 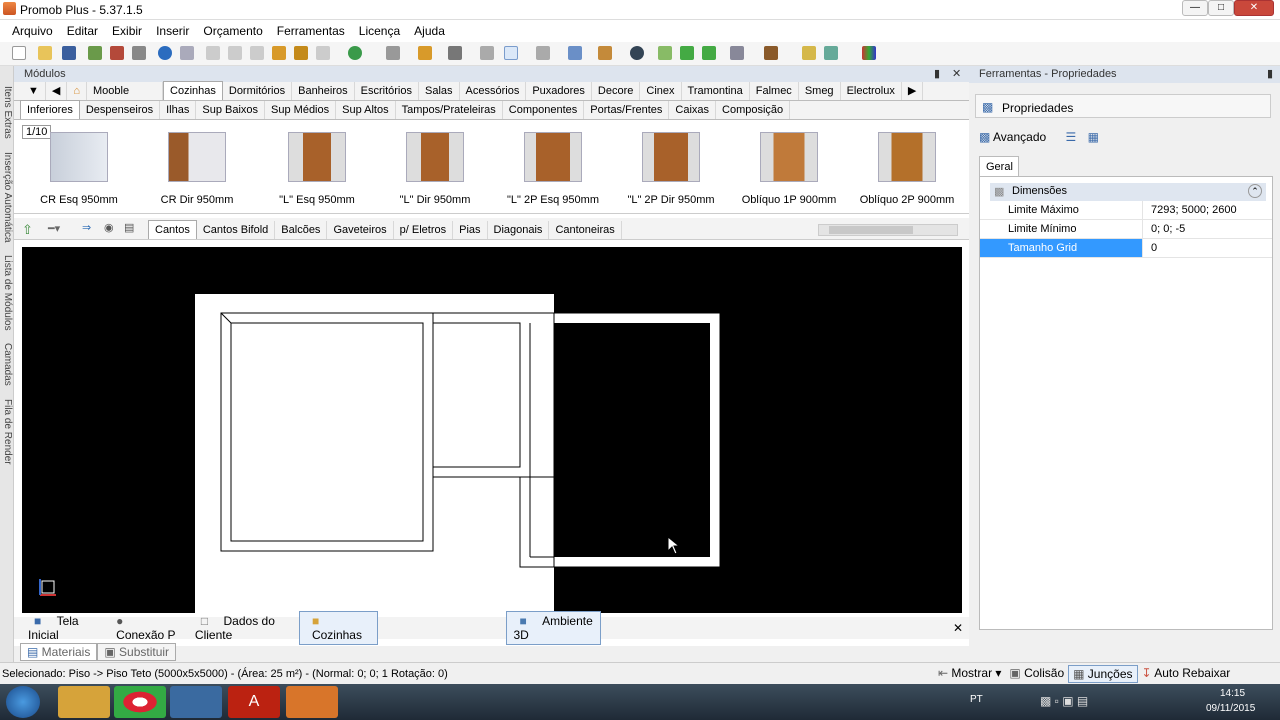 What do you see at coordinates (637, 53) in the screenshot?
I see `eye-icon` at bounding box center [637, 53].